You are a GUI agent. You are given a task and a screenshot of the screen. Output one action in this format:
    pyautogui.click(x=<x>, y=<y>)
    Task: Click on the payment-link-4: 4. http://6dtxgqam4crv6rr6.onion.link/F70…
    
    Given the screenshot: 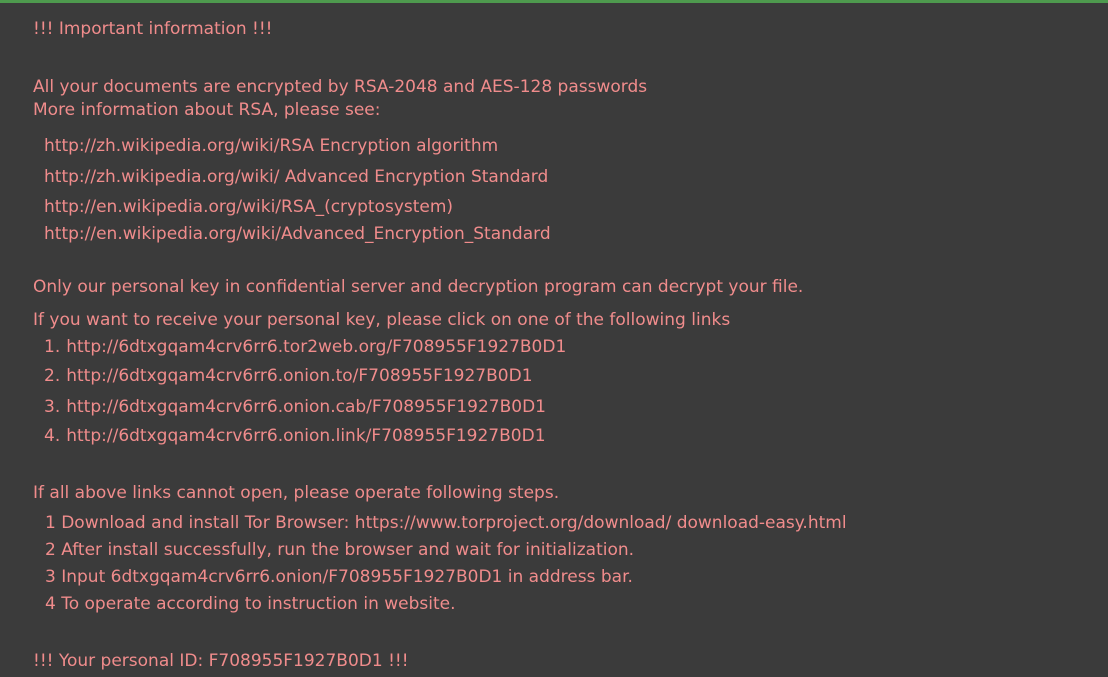 What is the action you would take?
    pyautogui.click(x=295, y=436)
    